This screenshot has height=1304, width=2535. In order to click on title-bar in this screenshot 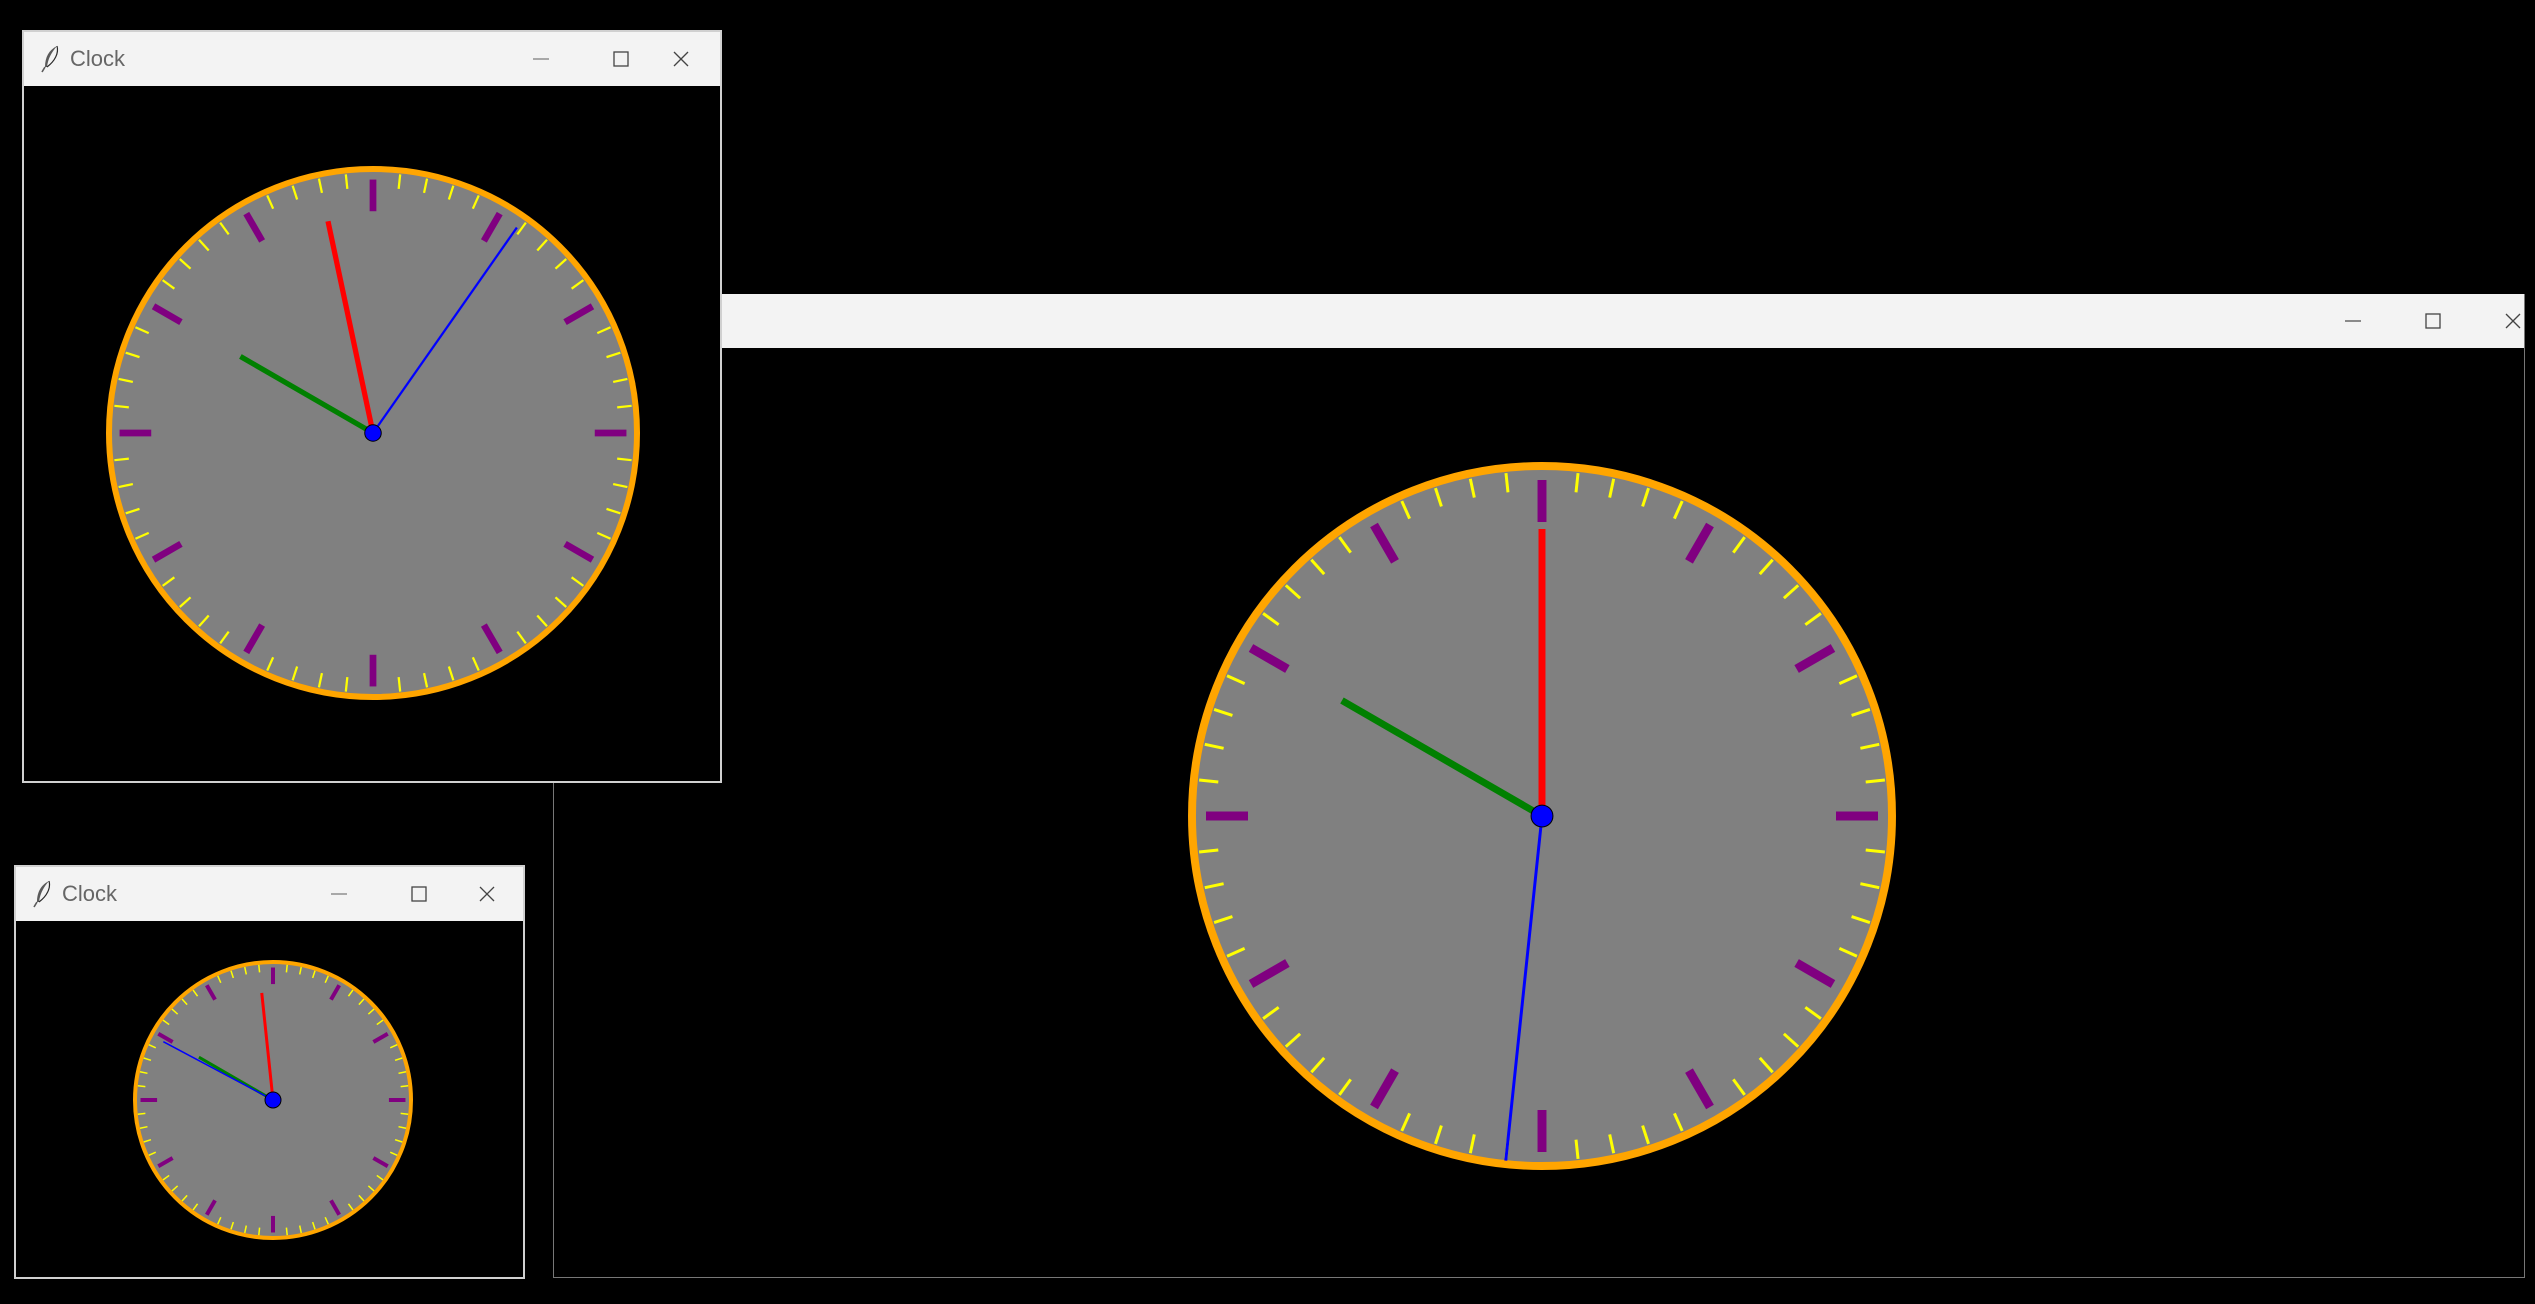, I will do `click(1539, 321)`.